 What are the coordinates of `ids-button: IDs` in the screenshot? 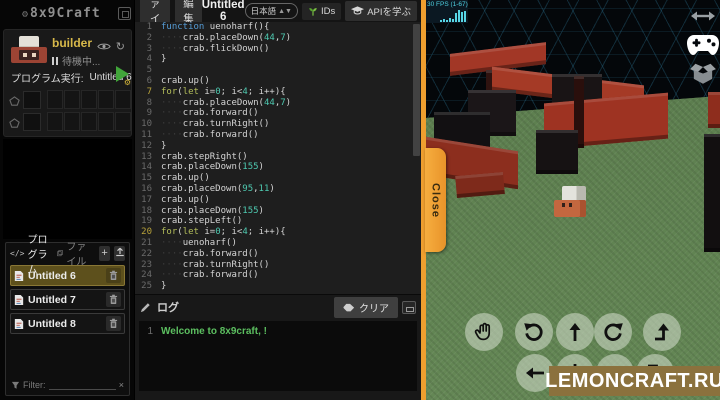 It's located at (321, 11).